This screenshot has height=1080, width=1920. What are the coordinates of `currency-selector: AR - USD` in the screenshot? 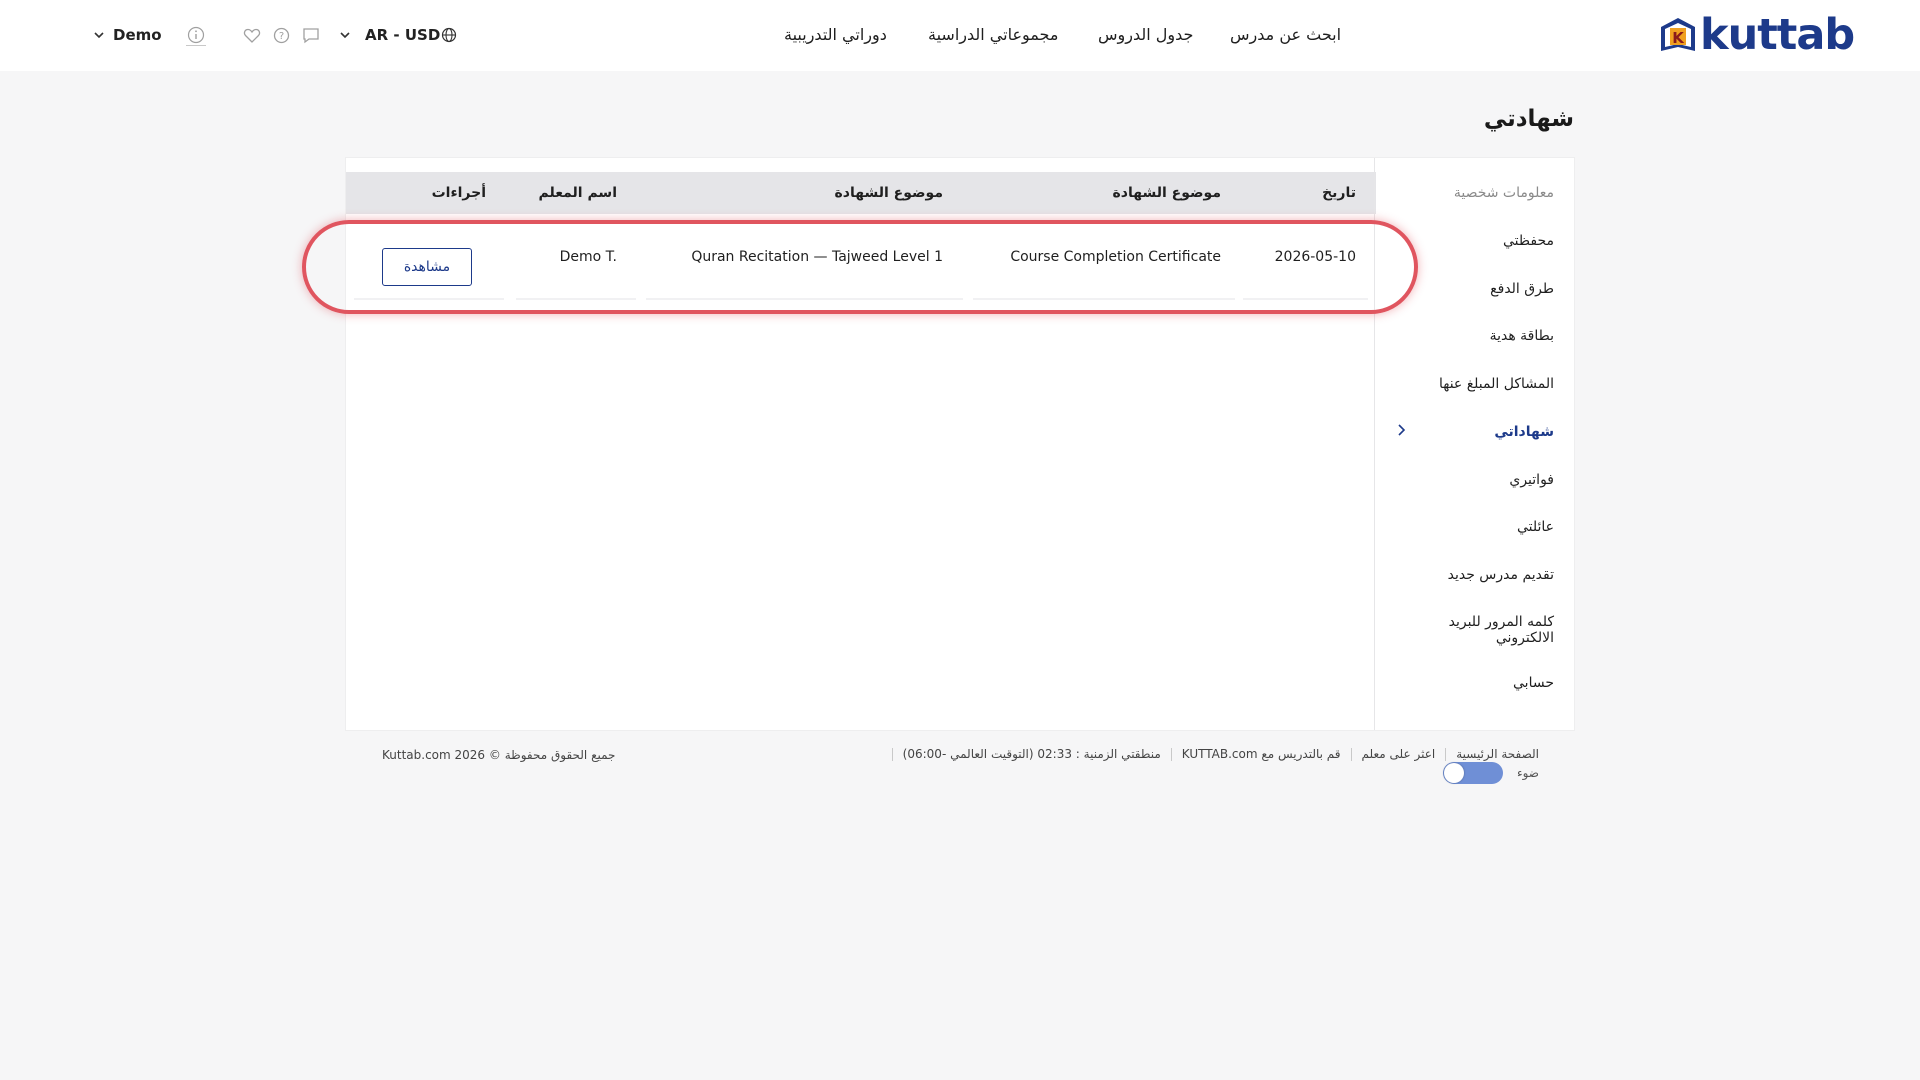 It's located at (398, 35).